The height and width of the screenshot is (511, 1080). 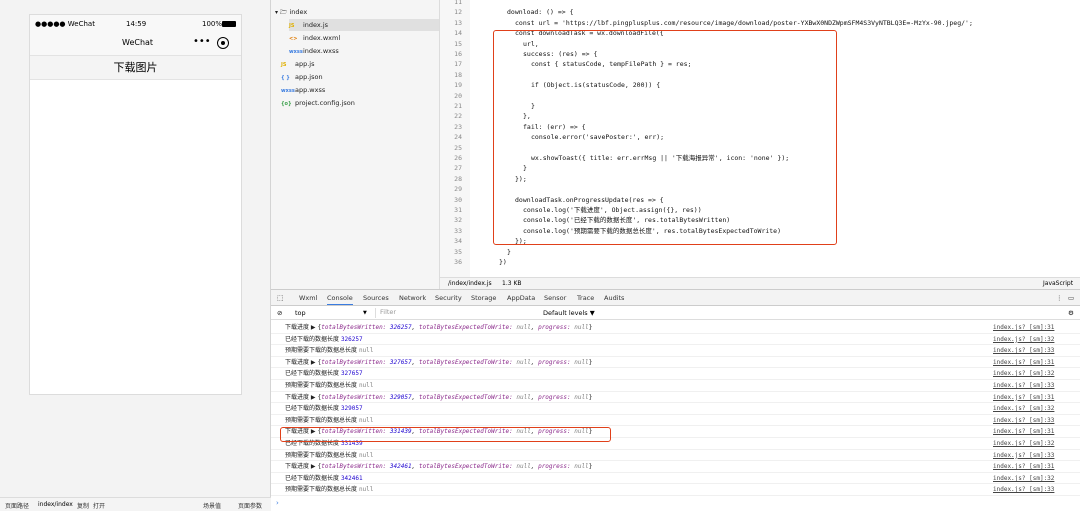 What do you see at coordinates (1071, 298) in the screenshot?
I see `dock-icon: ▭` at bounding box center [1071, 298].